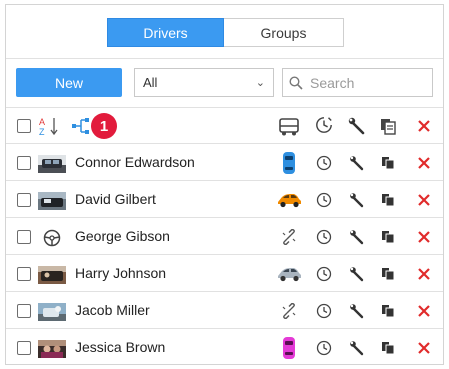 This screenshot has width=449, height=369. Describe the element at coordinates (224, 58) in the screenshot. I see `divider` at that location.